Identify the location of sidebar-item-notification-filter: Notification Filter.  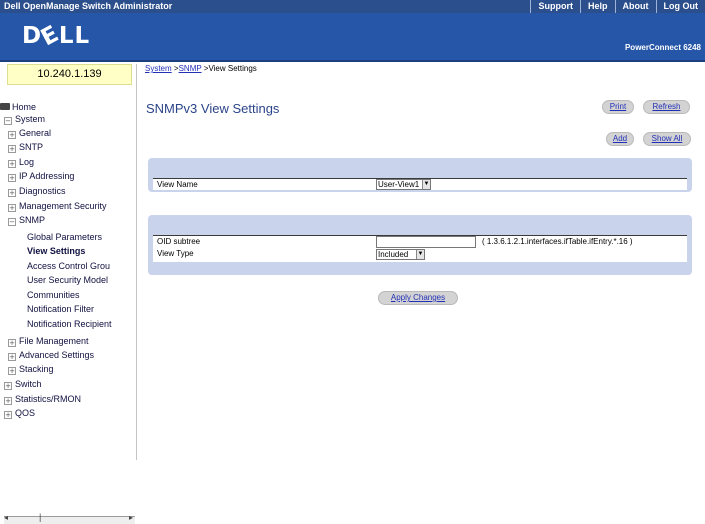
(60, 309).